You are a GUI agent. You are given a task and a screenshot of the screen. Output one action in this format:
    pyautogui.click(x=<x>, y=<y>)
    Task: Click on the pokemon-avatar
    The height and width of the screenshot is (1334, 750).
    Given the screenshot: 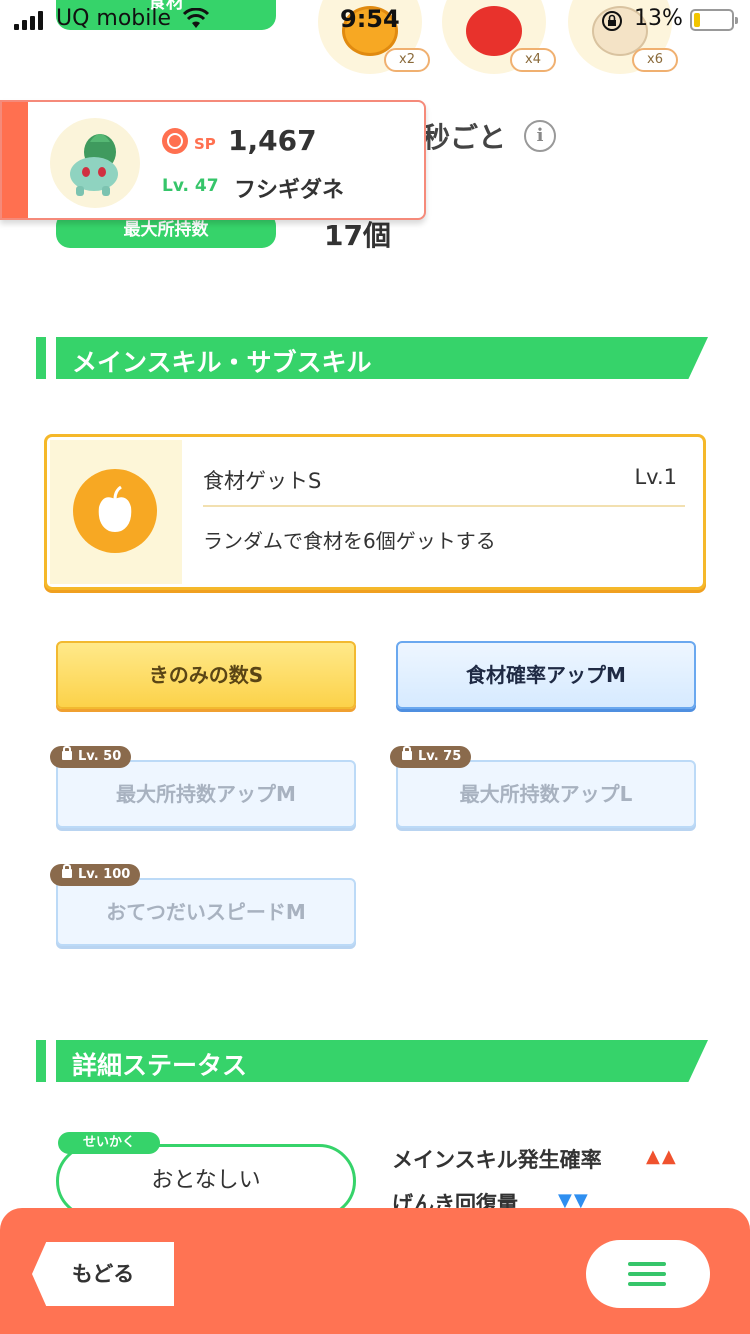 What is the action you would take?
    pyautogui.click(x=95, y=163)
    